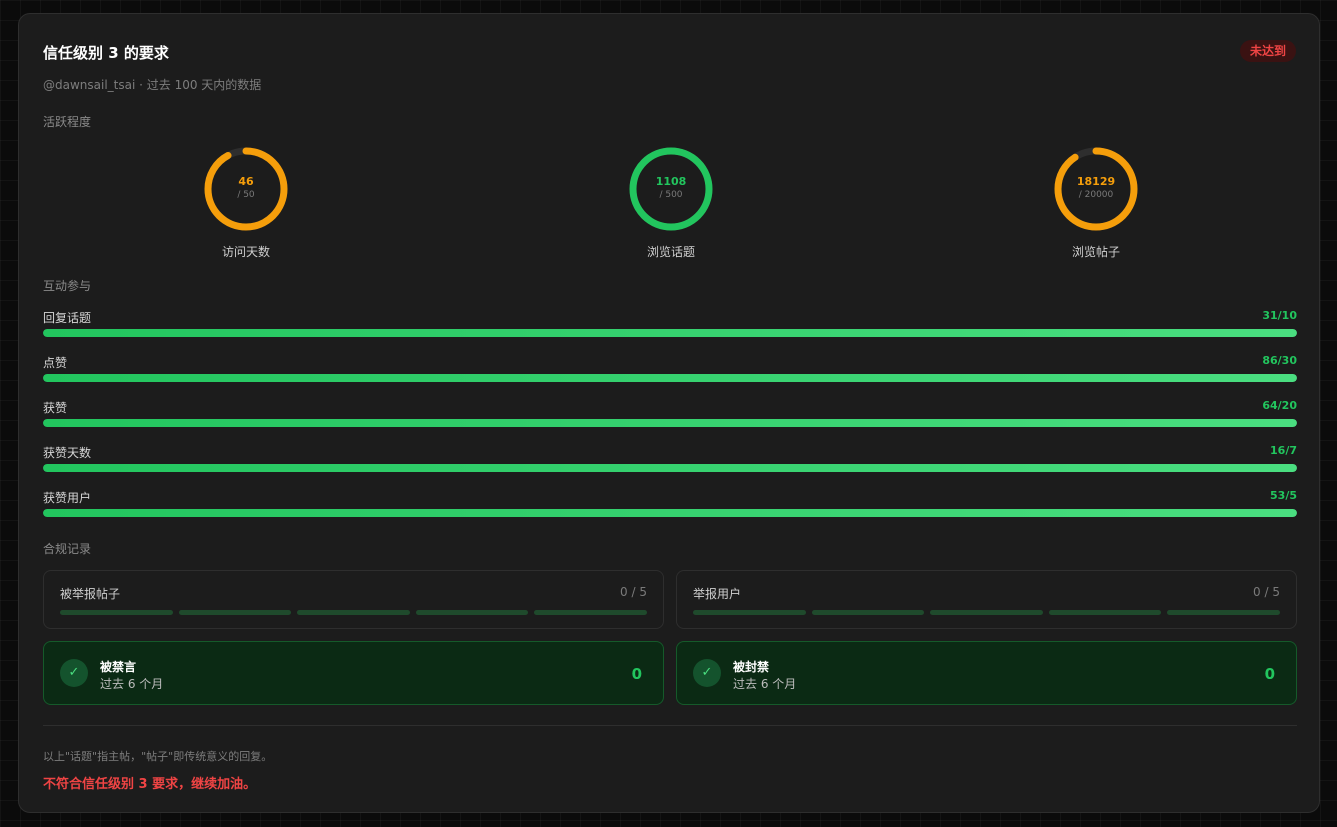  I want to click on bar-value: 53/5, so click(1283, 495).